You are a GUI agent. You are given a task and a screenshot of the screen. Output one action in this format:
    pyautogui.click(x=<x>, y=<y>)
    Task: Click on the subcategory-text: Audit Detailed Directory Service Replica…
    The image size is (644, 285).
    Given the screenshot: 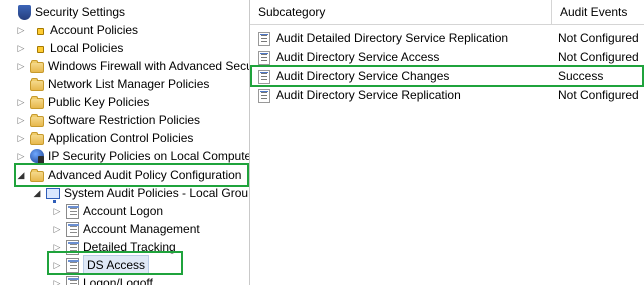 What is the action you would take?
    pyautogui.click(x=392, y=38)
    